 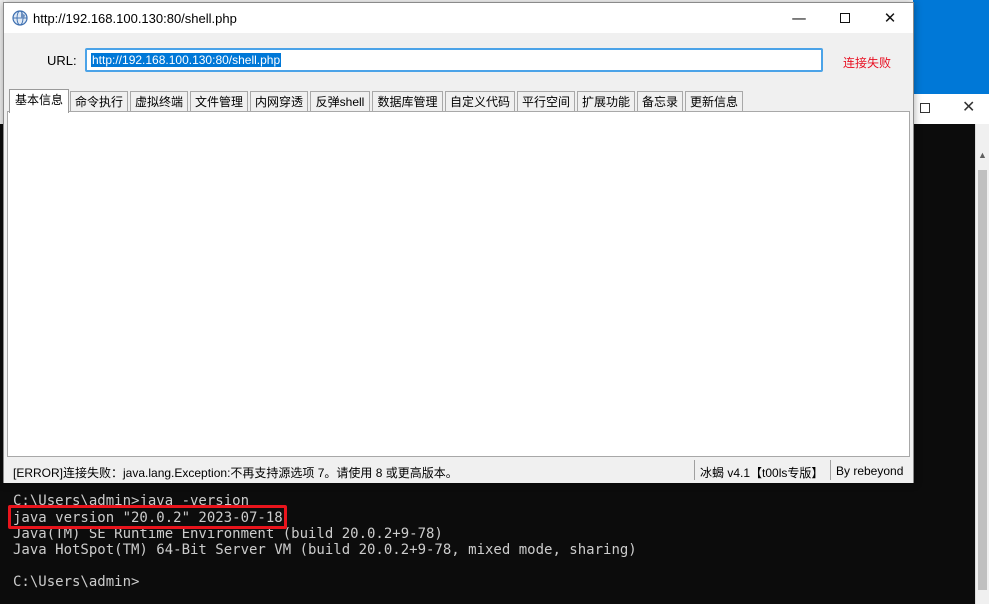 I want to click on tab-reverse-shell: 反弹shell, so click(x=340, y=102).